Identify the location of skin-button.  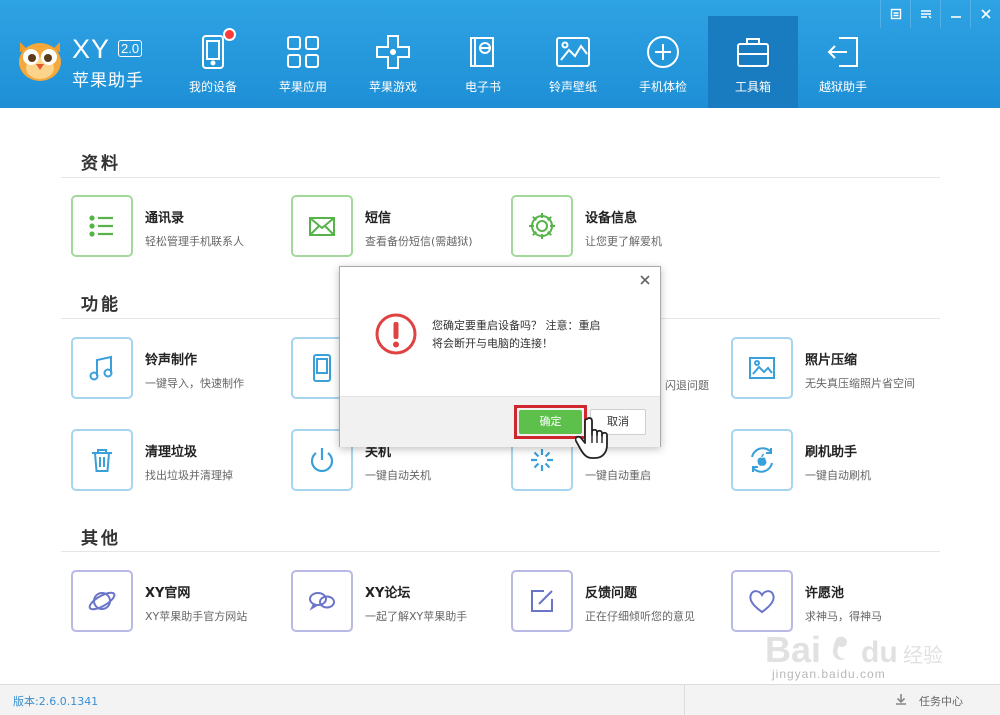
(925, 14).